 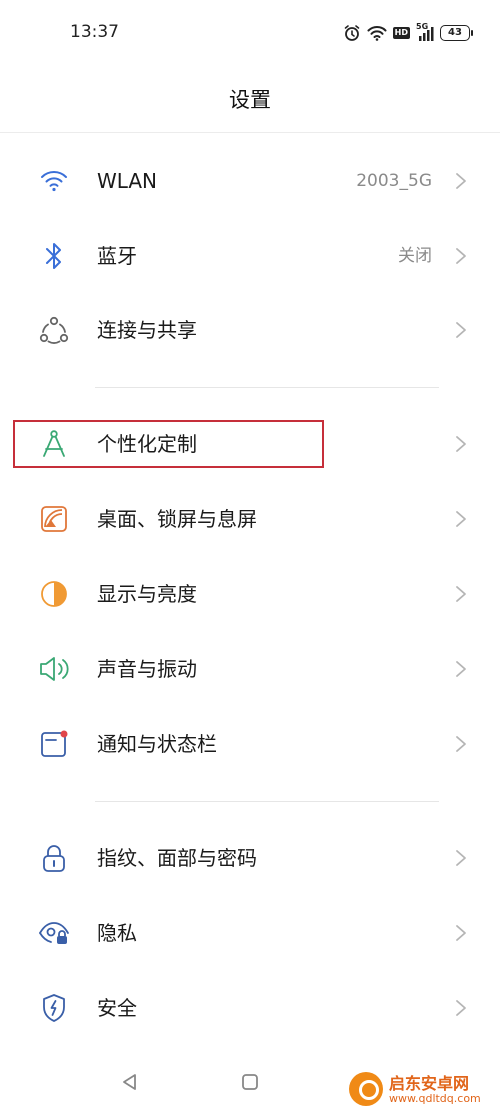 I want to click on brightness-icon, so click(x=54, y=594).